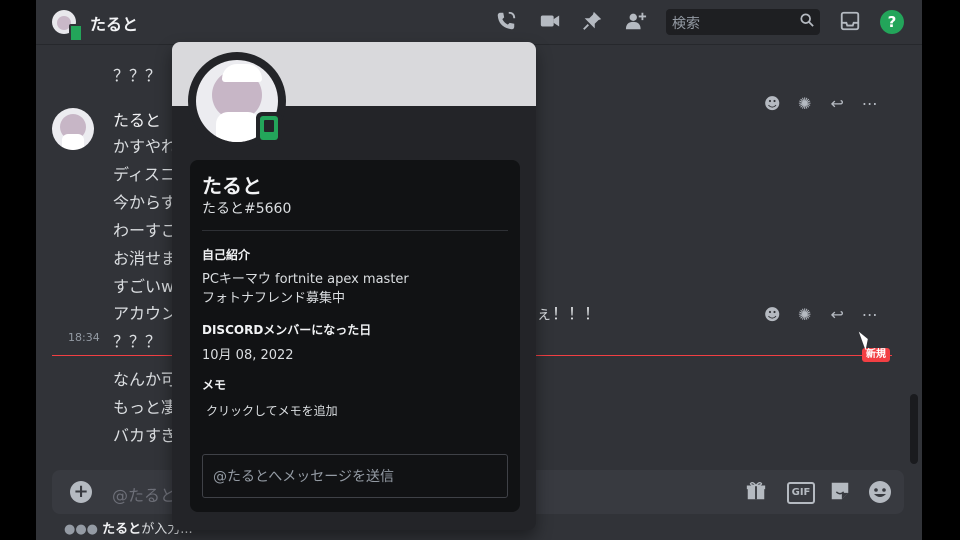 This screenshot has width=960, height=540. Describe the element at coordinates (287, 330) in the screenshot. I see `member-since-heading: DISCORDメンバーになった日` at that location.